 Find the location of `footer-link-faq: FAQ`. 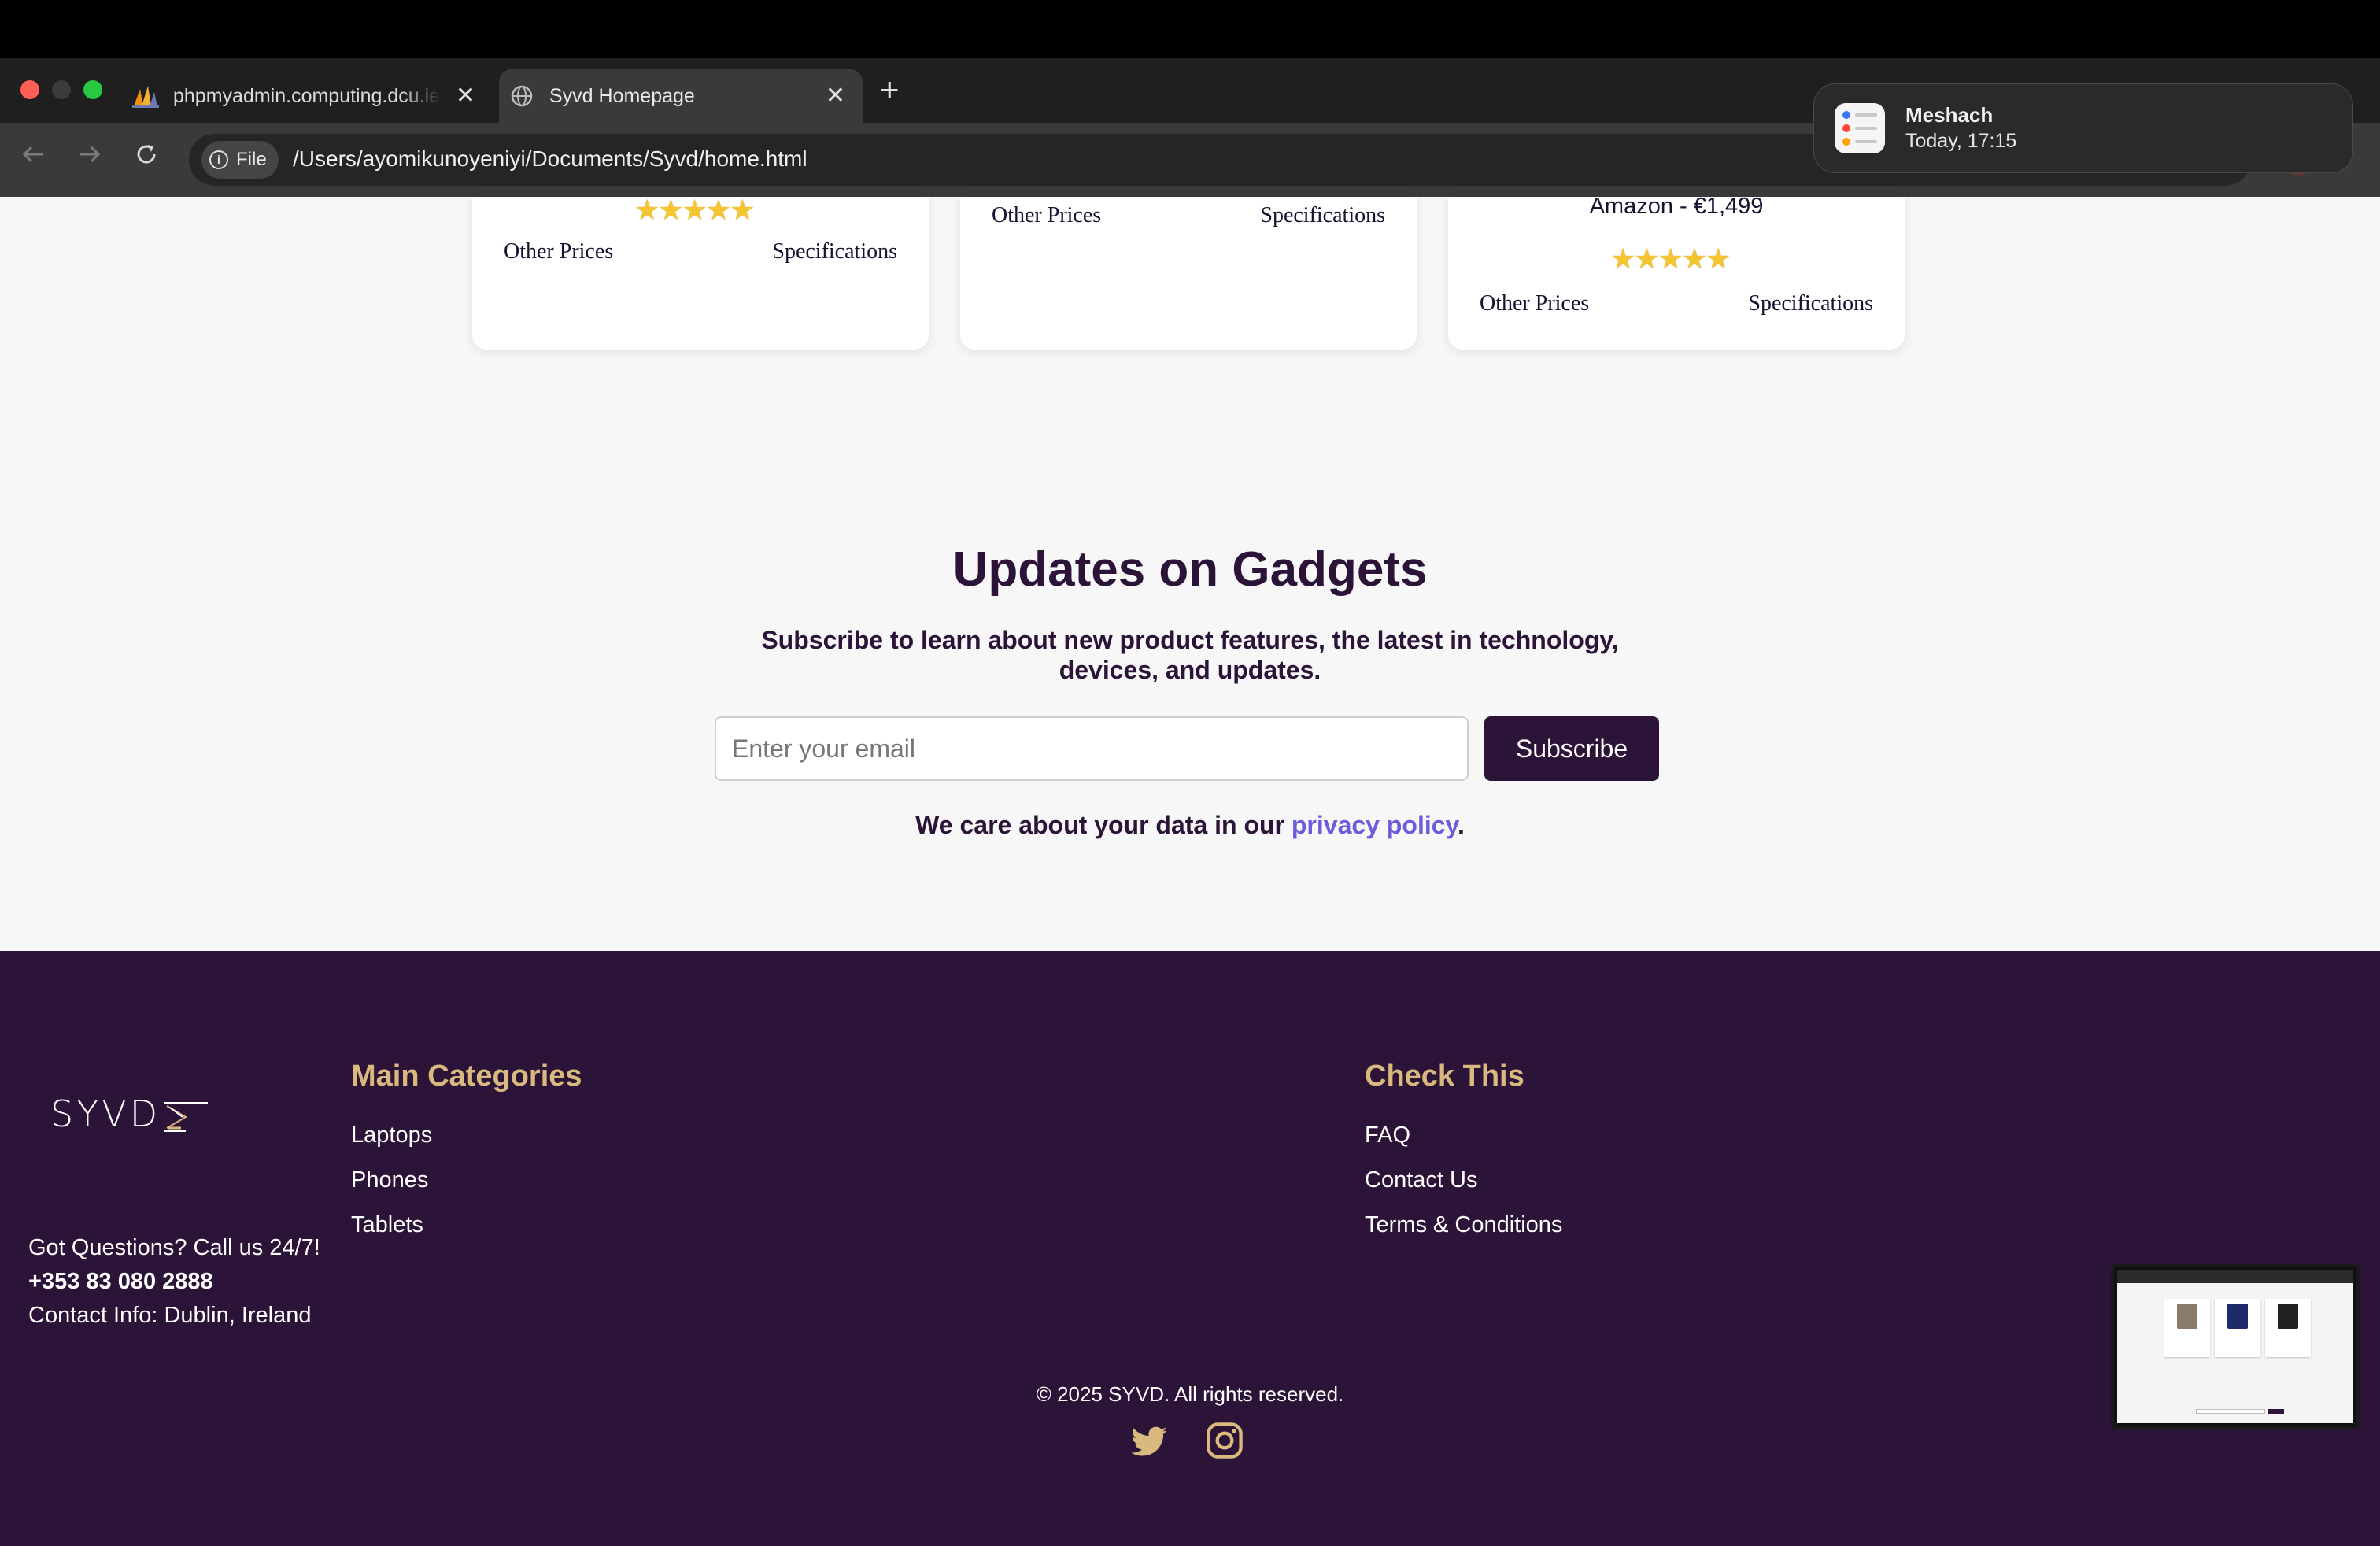

footer-link-faq: FAQ is located at coordinates (1387, 1135).